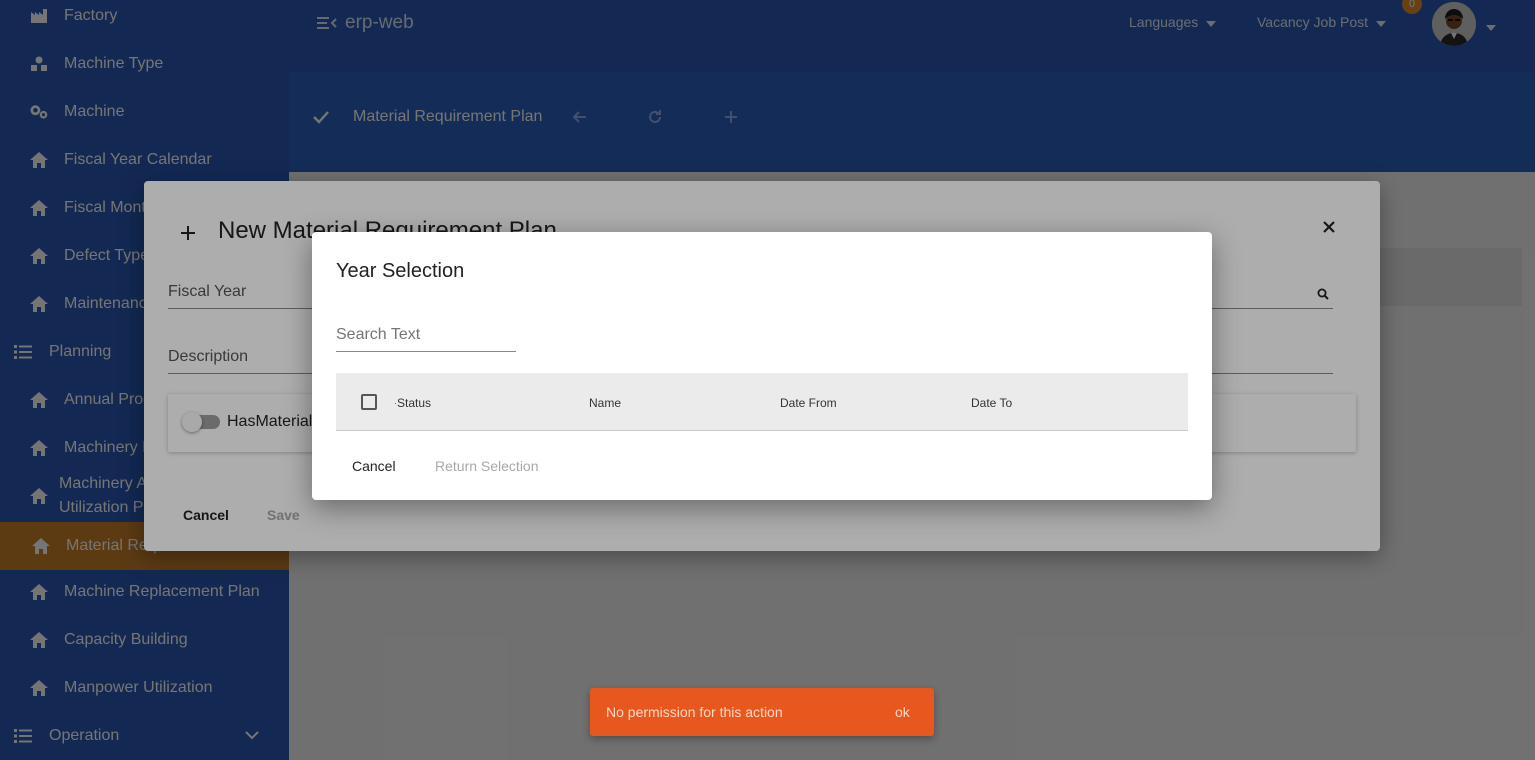 The image size is (1535, 760). I want to click on select-all-checkbox, so click(369, 402).